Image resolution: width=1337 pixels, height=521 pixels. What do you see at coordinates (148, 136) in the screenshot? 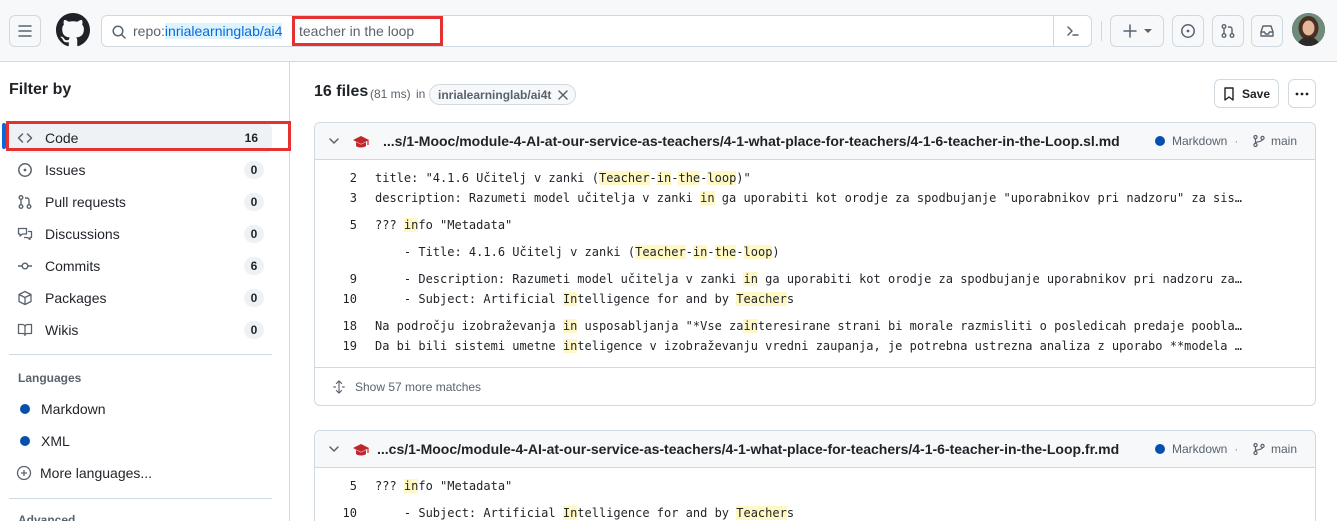
I see `code-highlight-box` at bounding box center [148, 136].